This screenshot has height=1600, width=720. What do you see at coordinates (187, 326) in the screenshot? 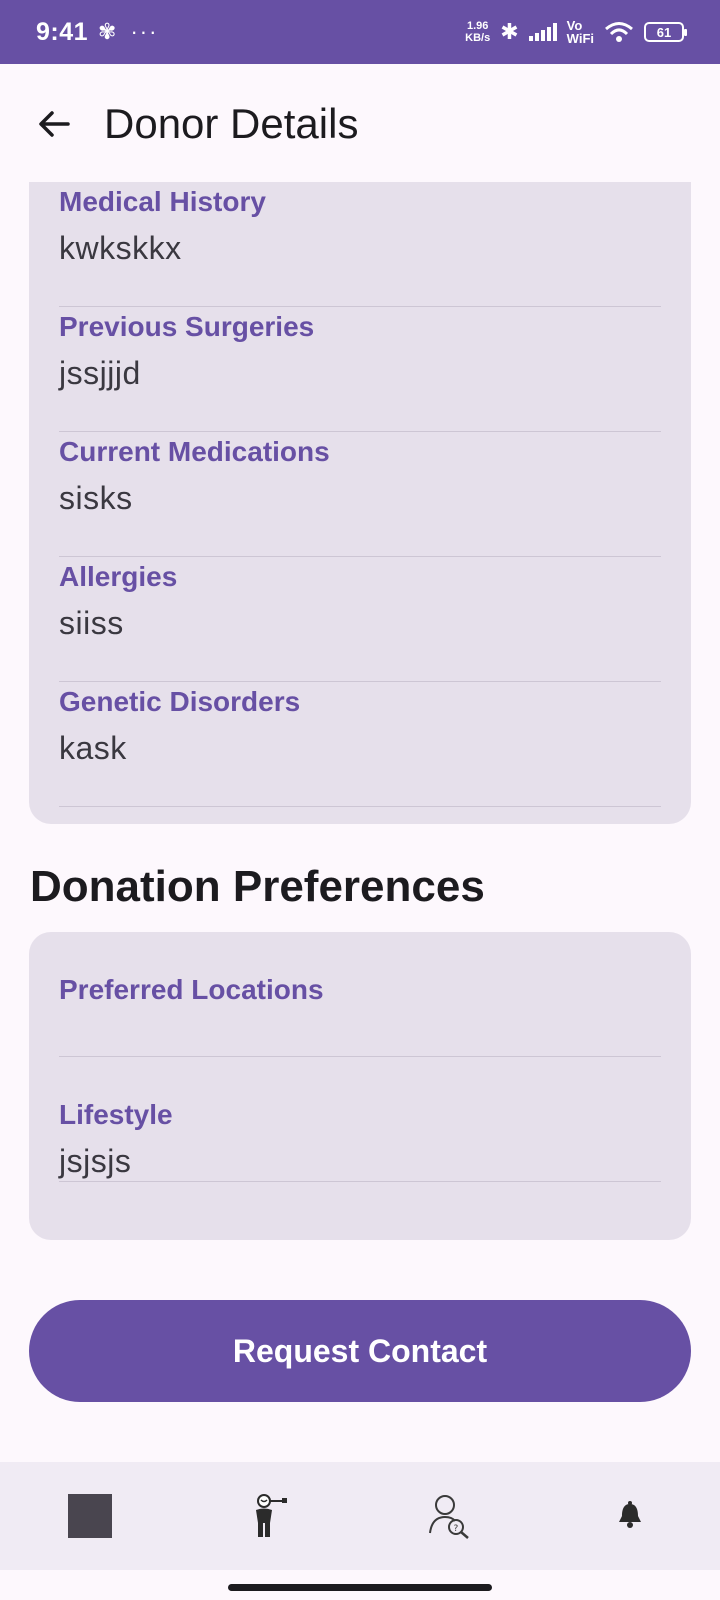
I see `field-label: Previous Surgeries` at bounding box center [187, 326].